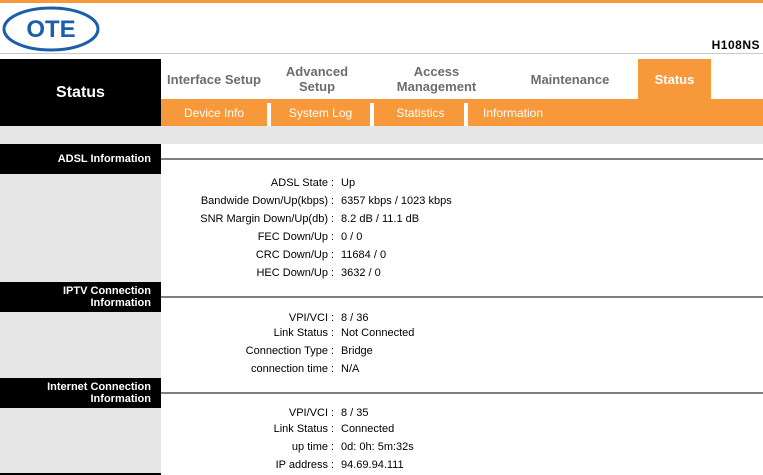 Image resolution: width=763 pixels, height=475 pixels. Describe the element at coordinates (436, 79) in the screenshot. I see `tab-access-management: Access Management` at that location.